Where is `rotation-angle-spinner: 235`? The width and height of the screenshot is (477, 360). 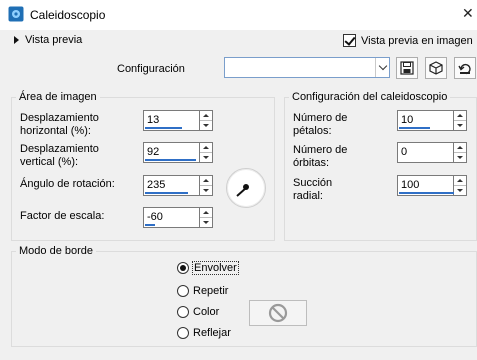 rotation-angle-spinner: 235 is located at coordinates (178, 185).